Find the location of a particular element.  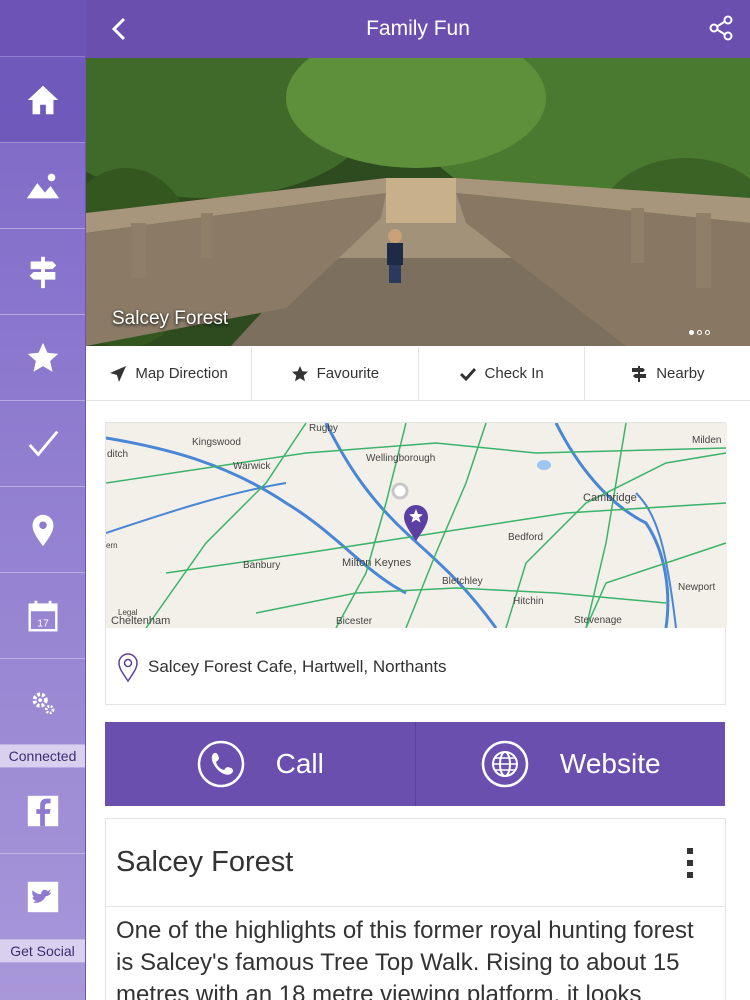

globe-icon is located at coordinates (505, 764).